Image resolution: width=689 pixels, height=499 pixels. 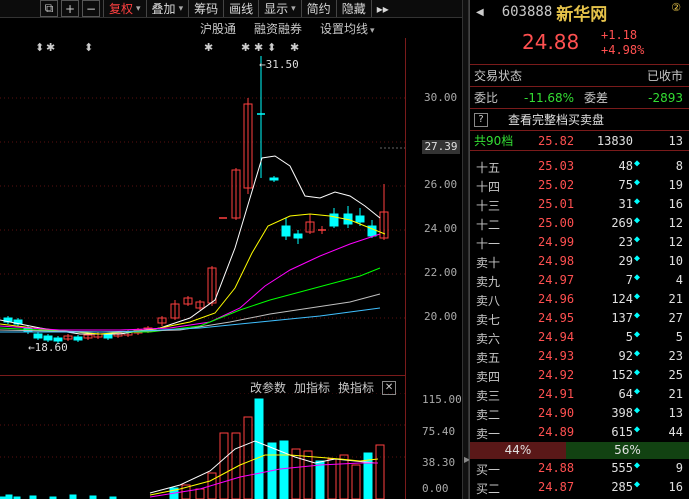 I want to click on prev-stock-icon: ◀, so click(x=480, y=12).